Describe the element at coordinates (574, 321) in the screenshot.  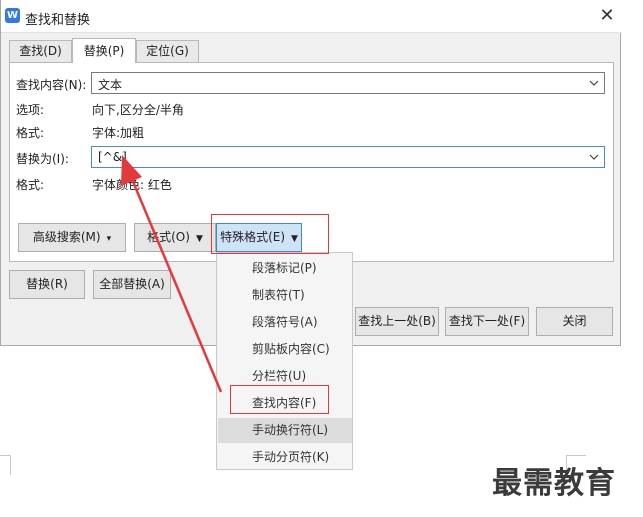
I see `close-button: 关闭` at that location.